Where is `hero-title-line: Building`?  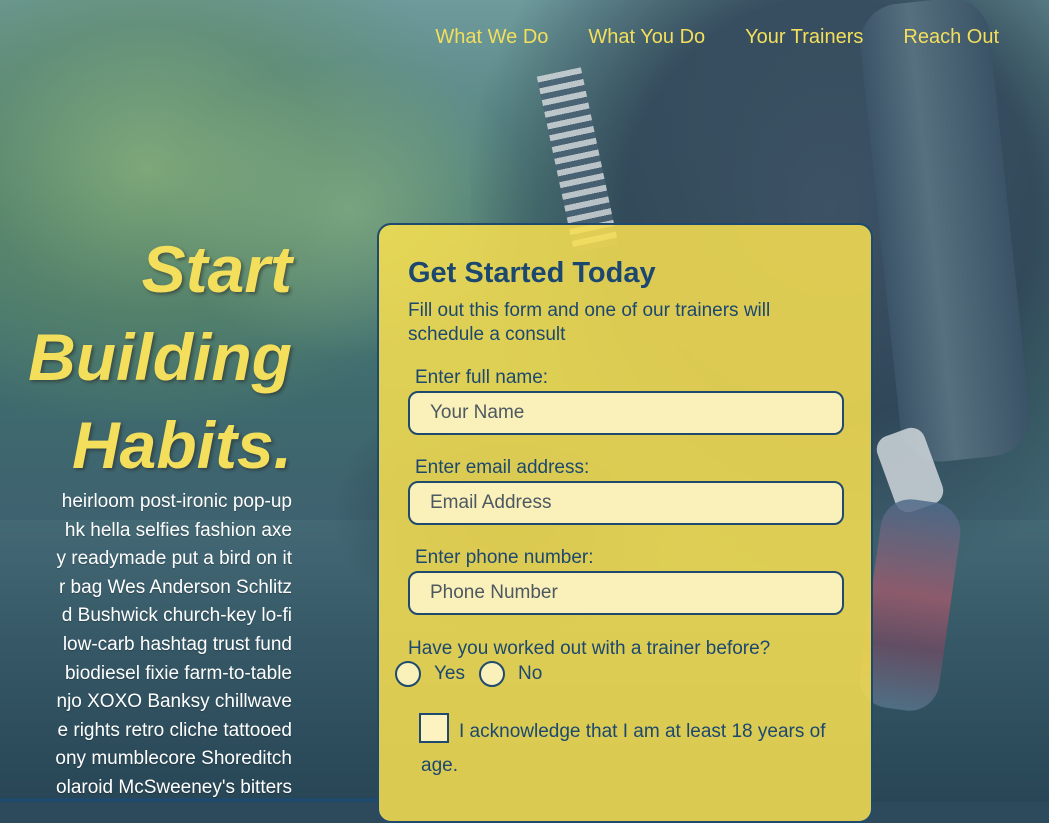 hero-title-line: Building is located at coordinates (160, 357).